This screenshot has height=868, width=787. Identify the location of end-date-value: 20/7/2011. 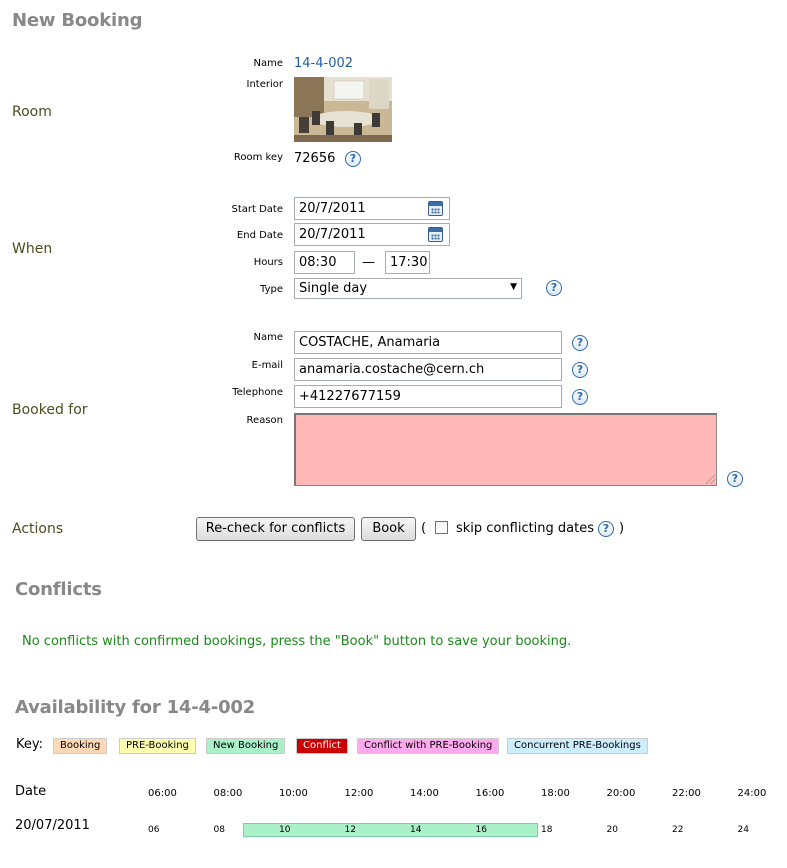
(332, 234).